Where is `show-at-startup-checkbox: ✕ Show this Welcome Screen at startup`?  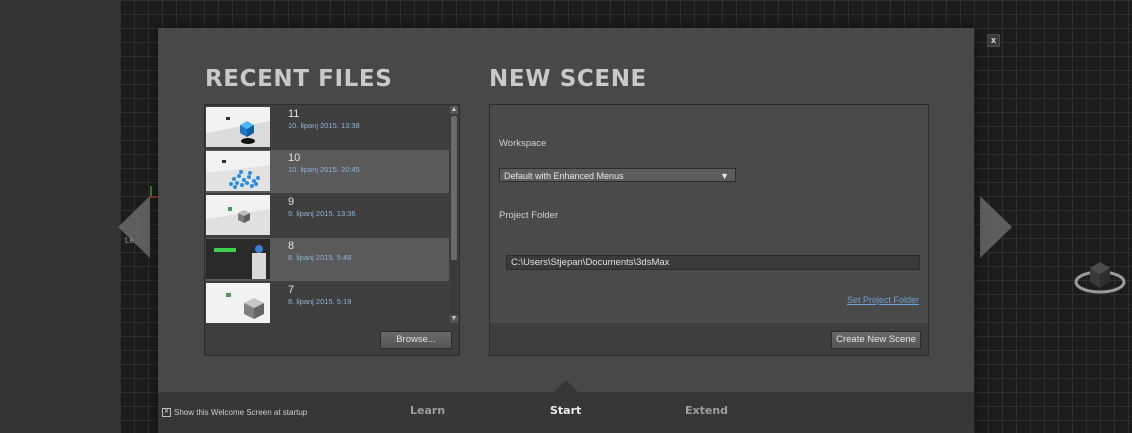
show-at-startup-checkbox: ✕ Show this Welcome Screen at startup is located at coordinates (235, 413).